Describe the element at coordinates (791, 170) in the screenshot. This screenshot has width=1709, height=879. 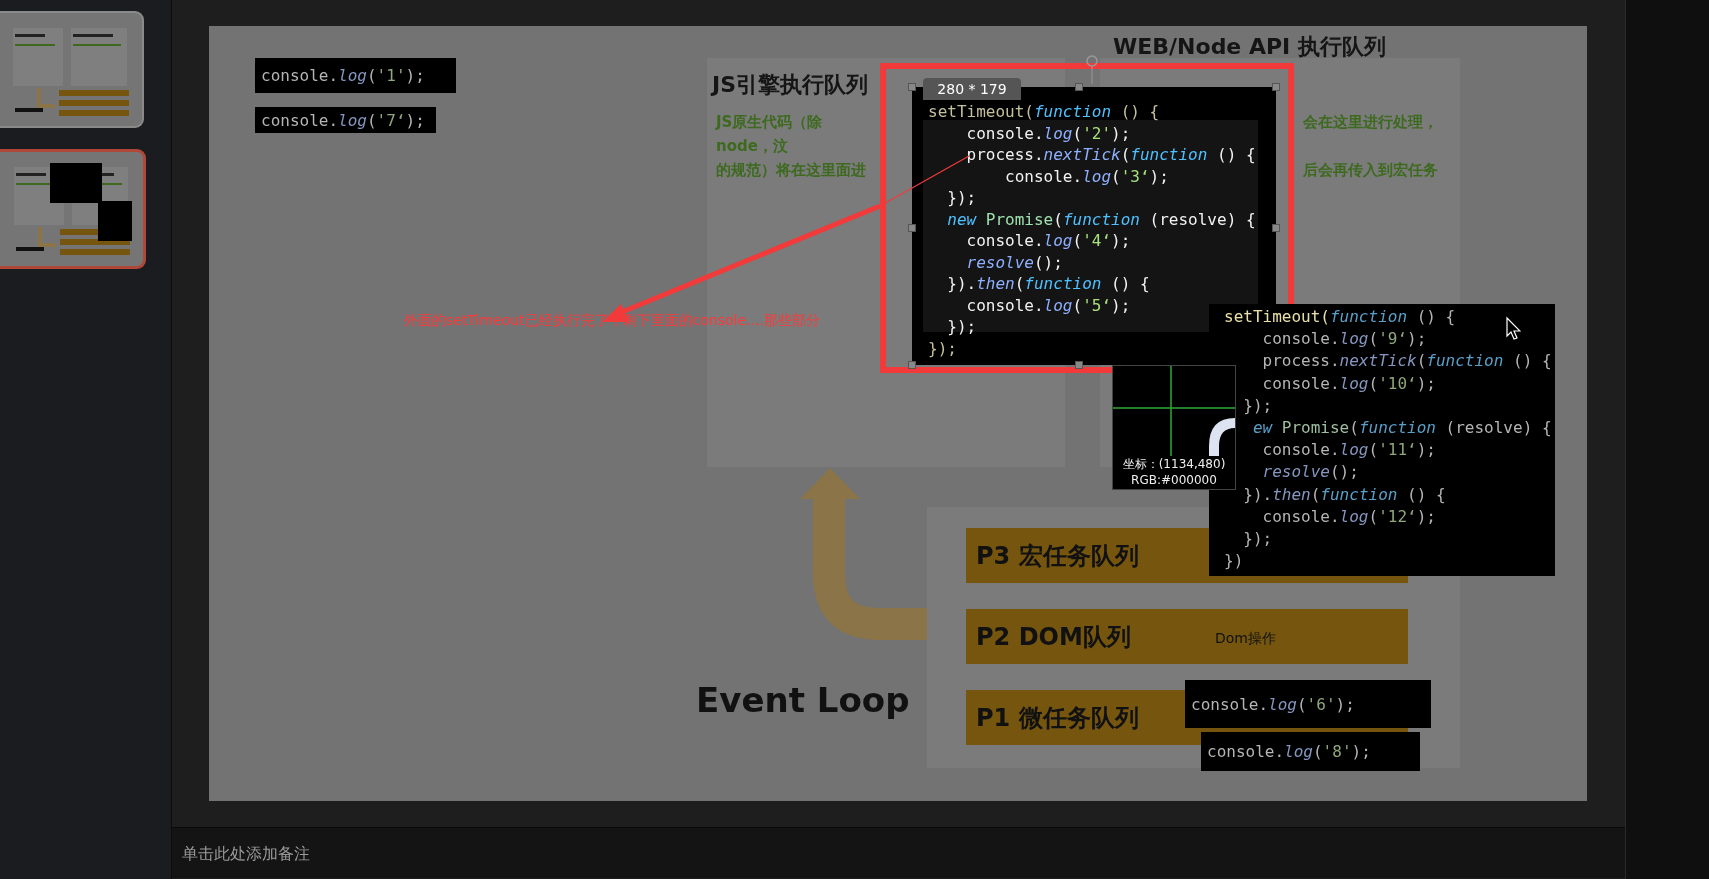
I see `panel-description: 的规范）将在这里面进` at that location.